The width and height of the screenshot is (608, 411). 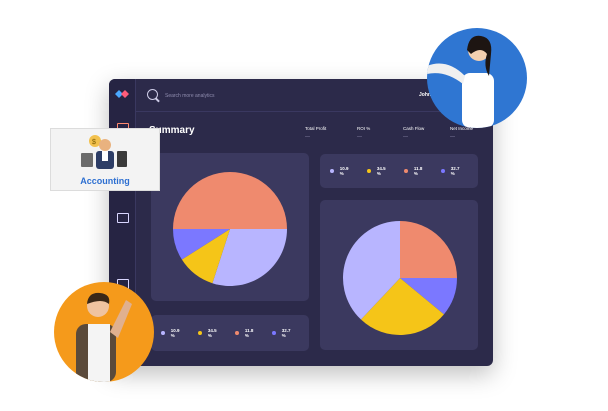 I want to click on legend-card-top: 10.9 % 34.5 % 11.8 % 32.7 %, so click(x=399, y=171).